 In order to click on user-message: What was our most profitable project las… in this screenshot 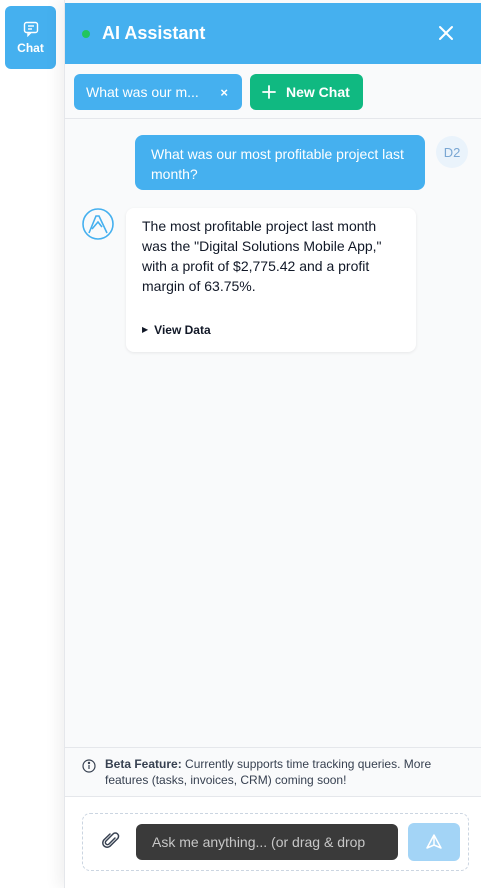, I will do `click(280, 162)`.